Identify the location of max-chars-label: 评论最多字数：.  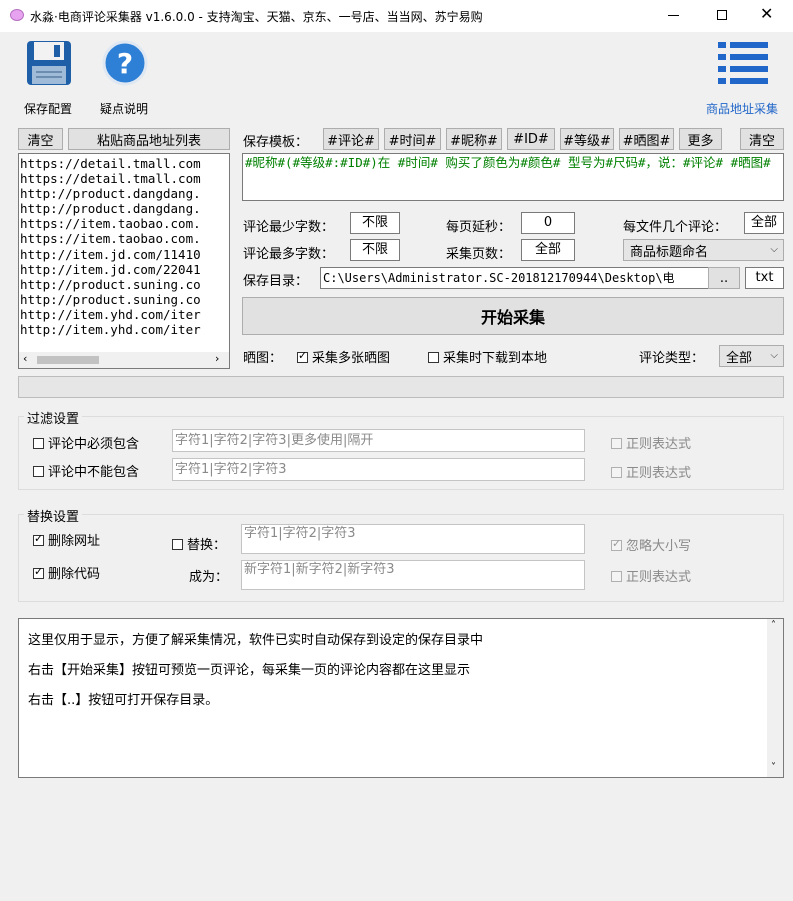
(289, 254).